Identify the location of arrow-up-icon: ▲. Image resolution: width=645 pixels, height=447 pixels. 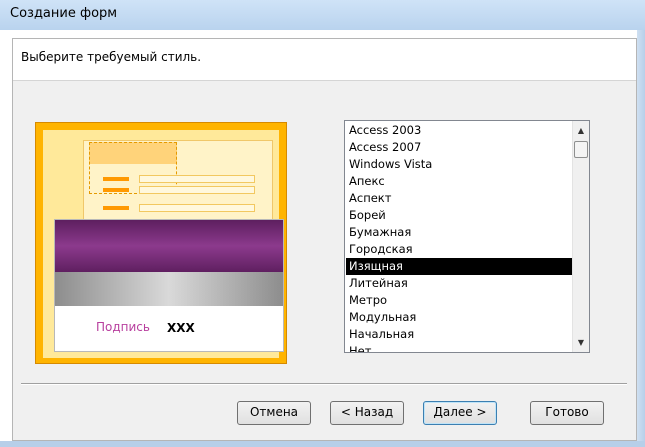
(581, 130).